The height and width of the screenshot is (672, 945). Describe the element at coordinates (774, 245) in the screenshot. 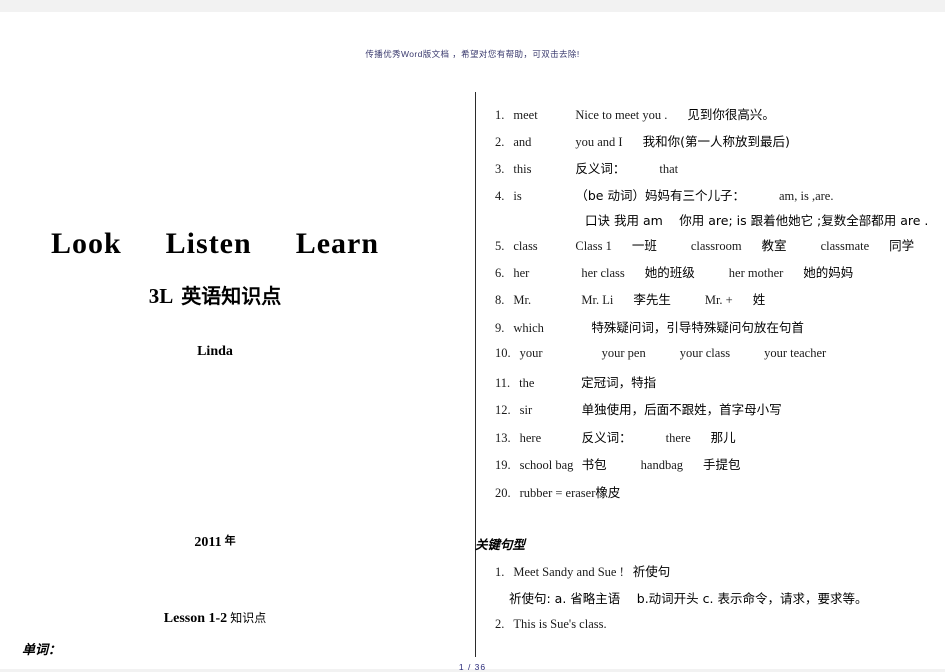

I see `entry-cn-text: 教室` at that location.